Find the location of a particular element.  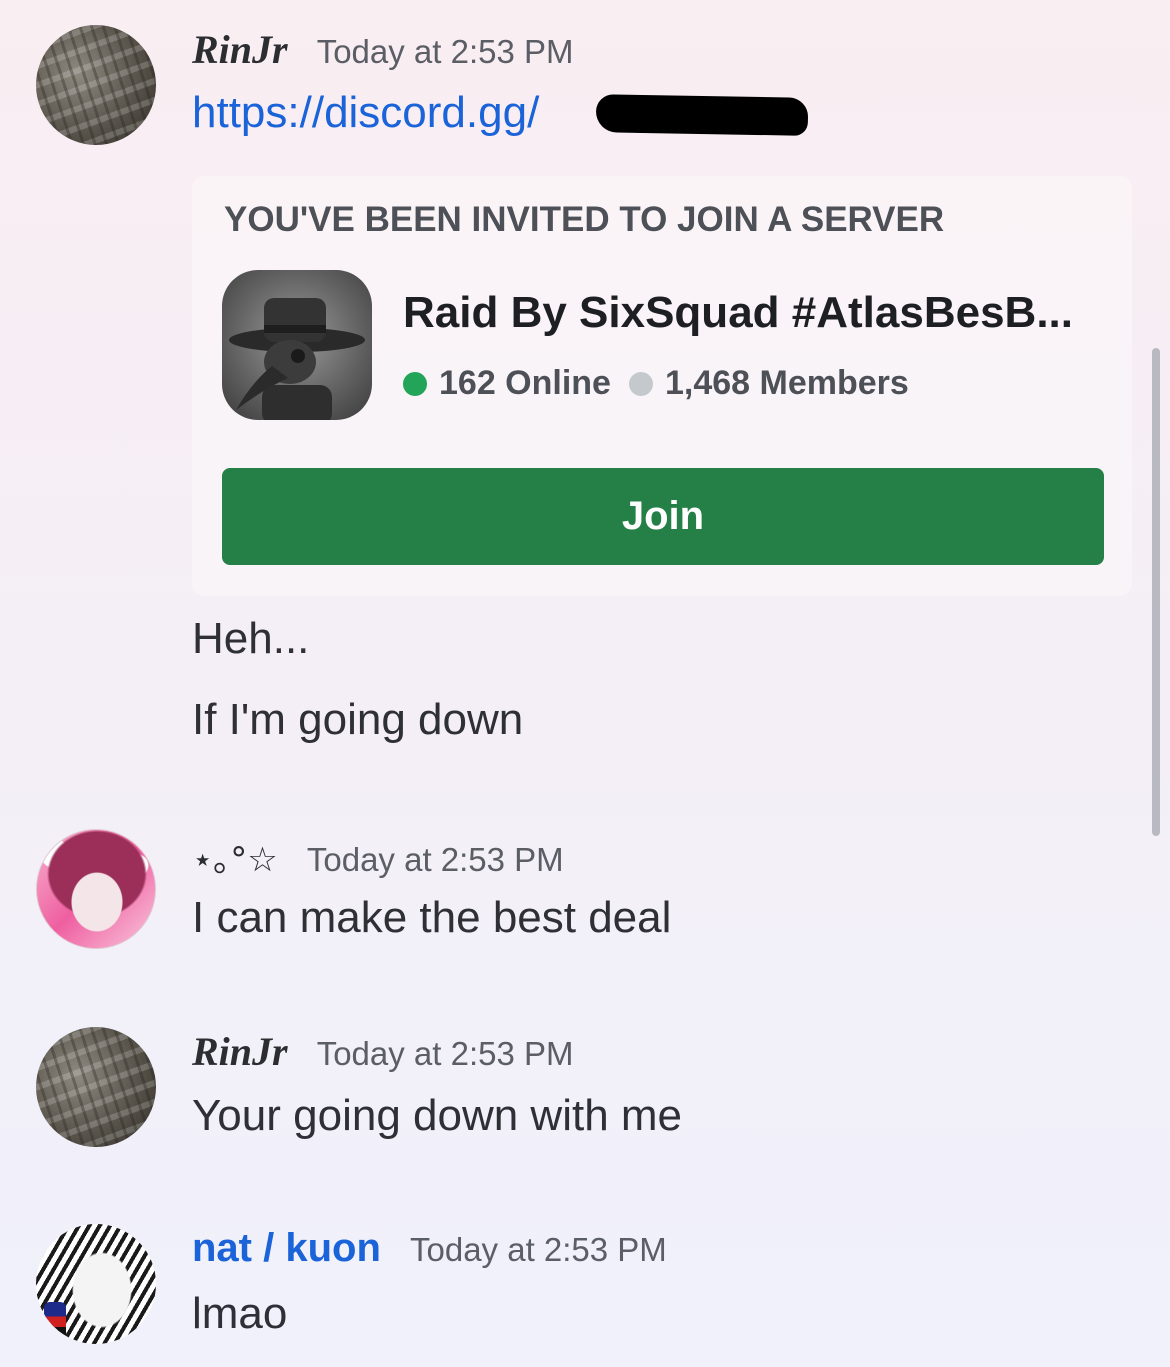

invite-title: YOU'VE BEEN INVITED TO JOIN A SERVER is located at coordinates (584, 219).